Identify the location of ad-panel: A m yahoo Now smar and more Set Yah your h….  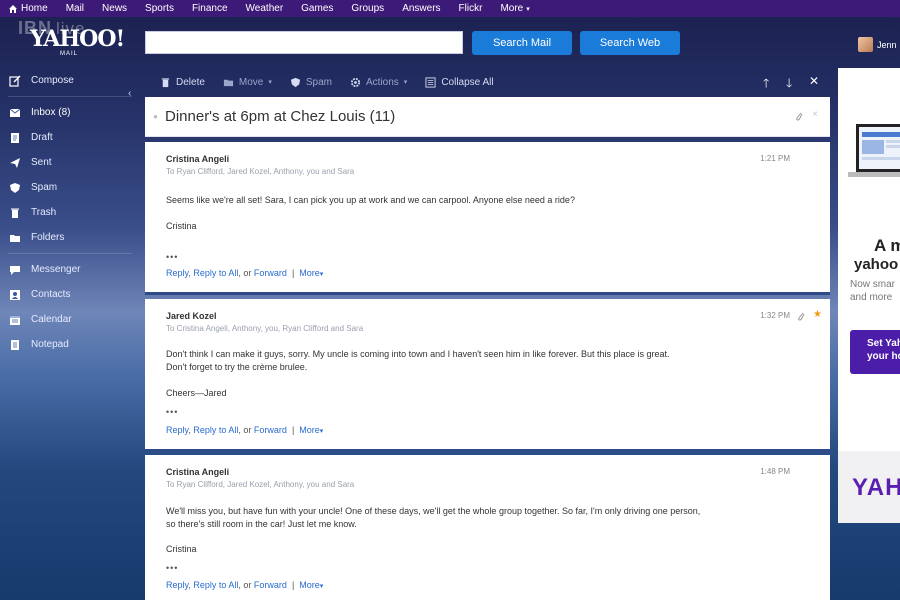
(869, 295).